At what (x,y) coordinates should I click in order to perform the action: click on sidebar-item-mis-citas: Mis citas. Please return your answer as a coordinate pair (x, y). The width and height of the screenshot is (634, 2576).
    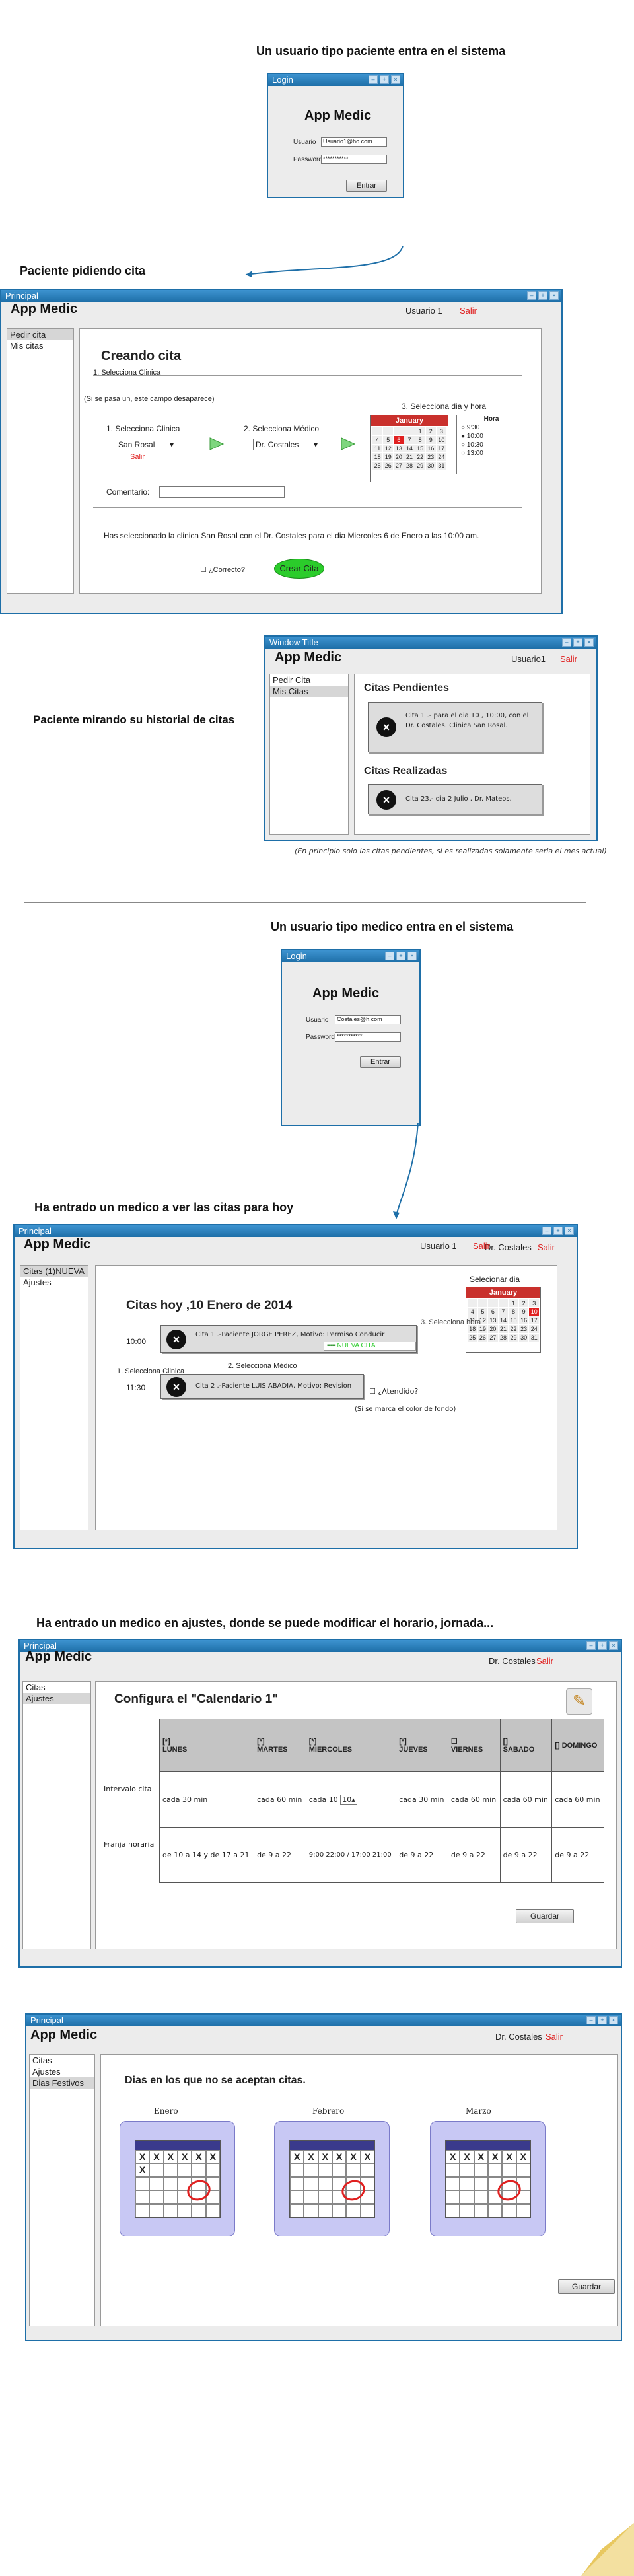
    Looking at the image, I should click on (40, 345).